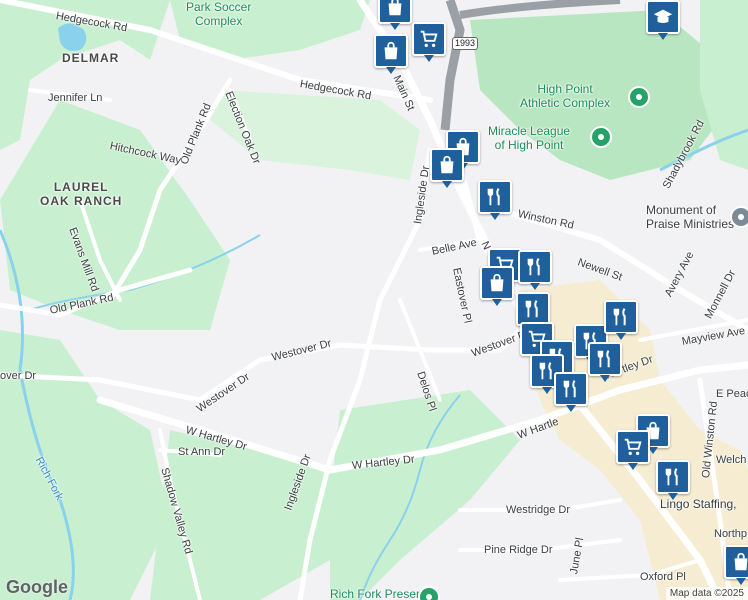 The height and width of the screenshot is (600, 748). I want to click on road-label-jennifer-ln: Jennifer Ln, so click(75, 98).